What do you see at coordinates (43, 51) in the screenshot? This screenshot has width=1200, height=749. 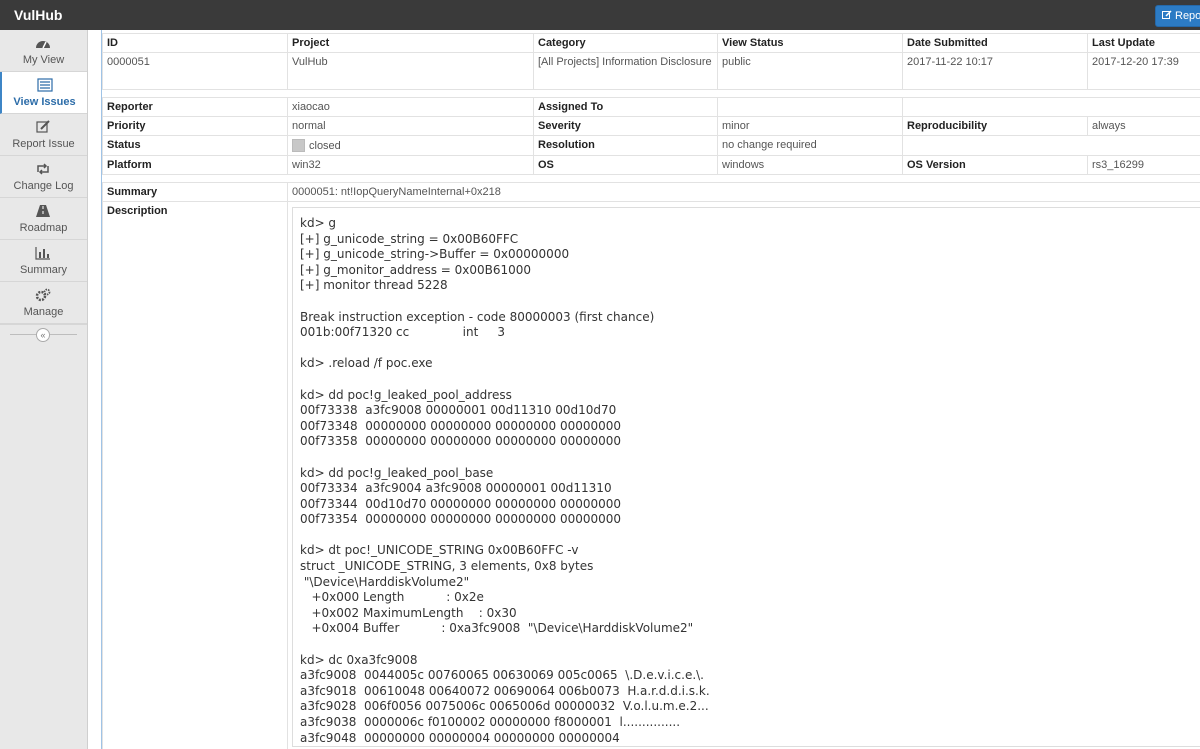 I see `sidebar-item-my-view: My View` at bounding box center [43, 51].